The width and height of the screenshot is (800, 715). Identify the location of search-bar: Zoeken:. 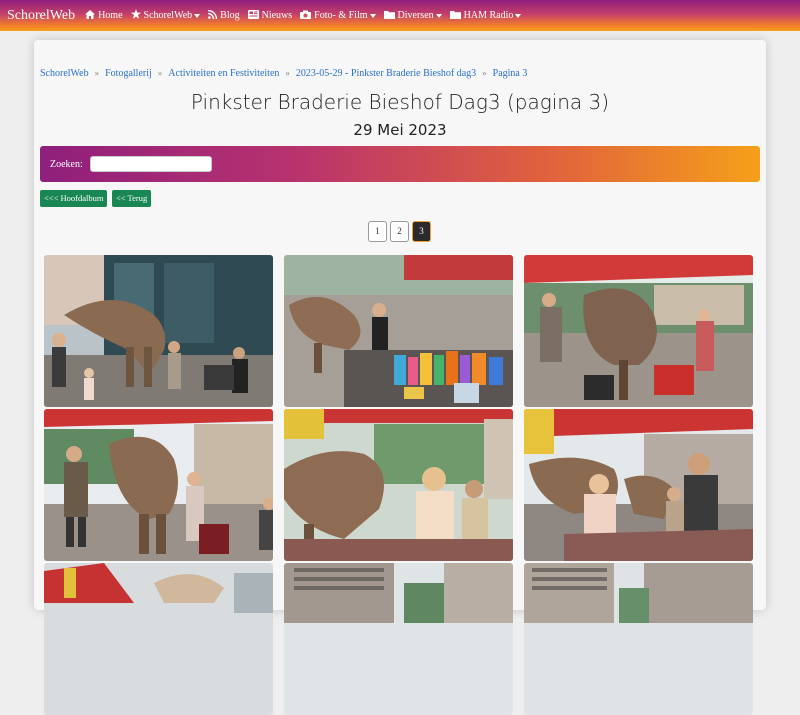
(400, 164).